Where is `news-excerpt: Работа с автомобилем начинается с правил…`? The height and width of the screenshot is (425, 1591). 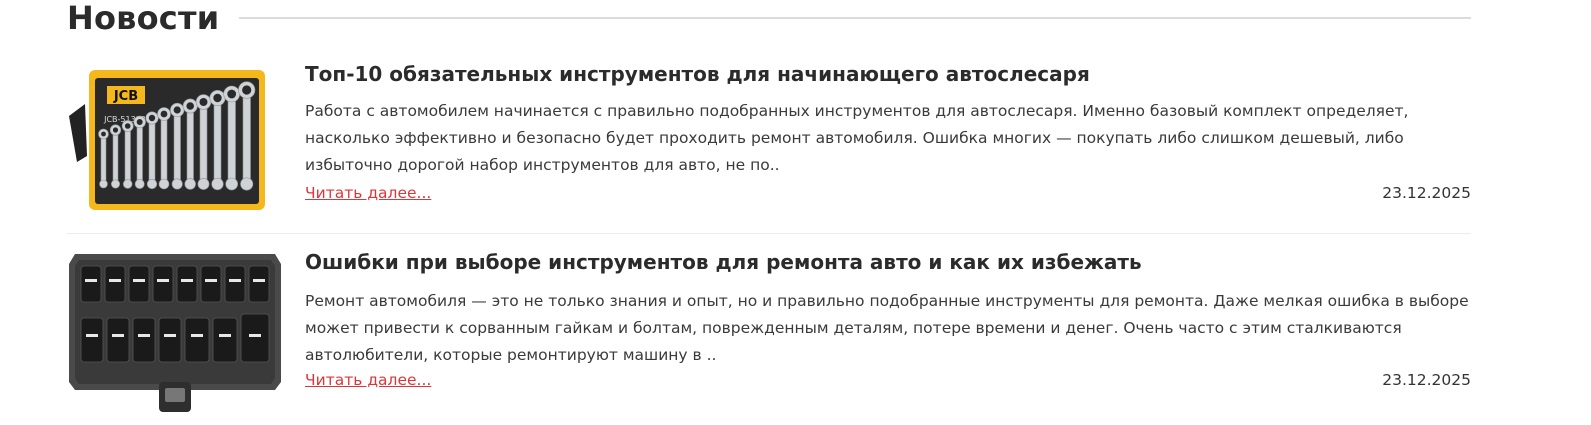
news-excerpt: Работа с автомобилем начинается с правил… is located at coordinates (857, 138).